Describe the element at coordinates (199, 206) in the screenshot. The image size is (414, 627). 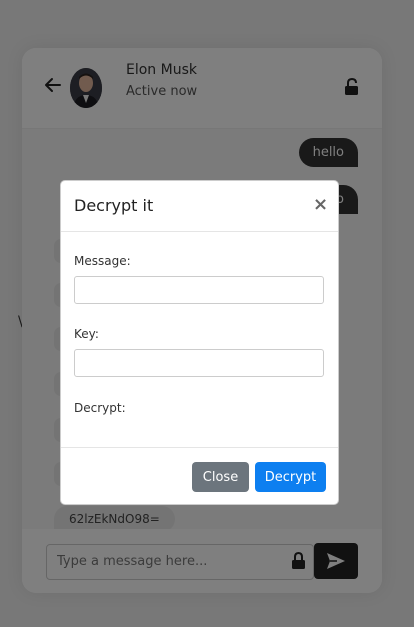
I see `modal-header: Decrypt it ×` at that location.